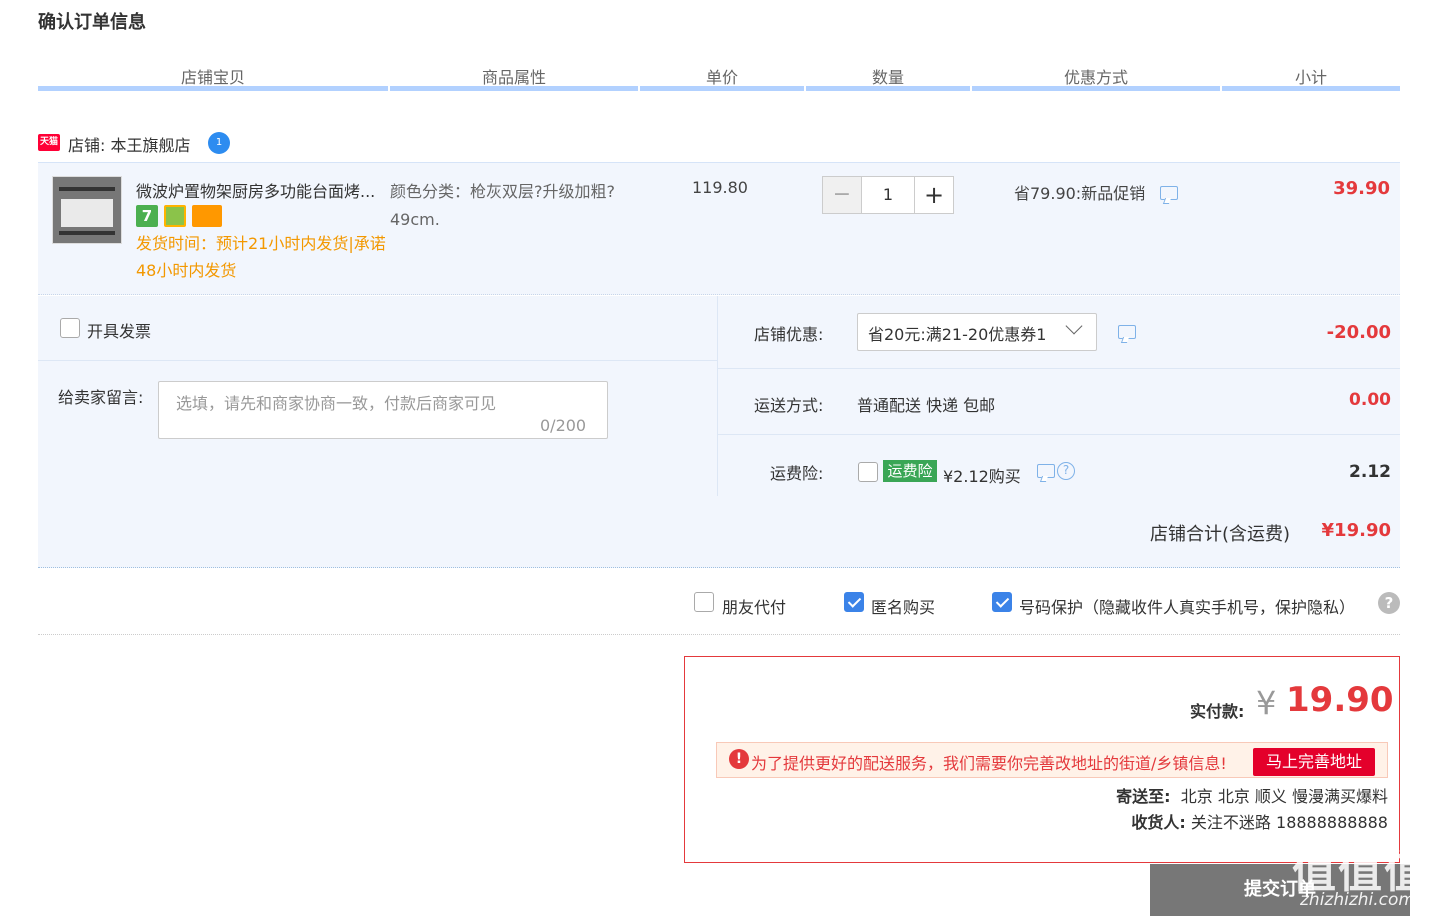  What do you see at coordinates (721, 77) in the screenshot?
I see `header-unit-price: 单价` at bounding box center [721, 77].